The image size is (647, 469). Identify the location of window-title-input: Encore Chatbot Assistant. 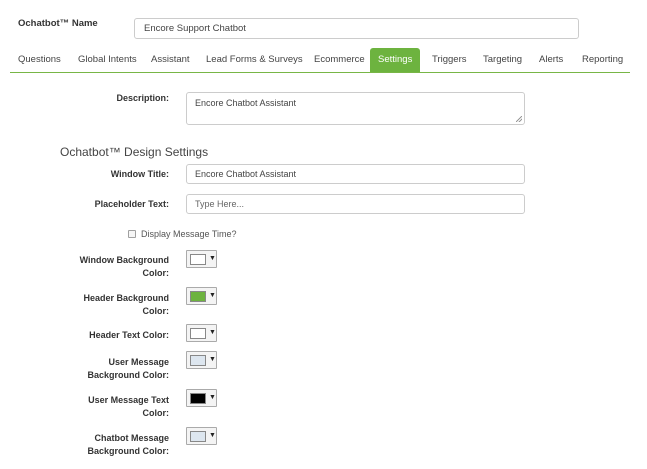
(355, 174).